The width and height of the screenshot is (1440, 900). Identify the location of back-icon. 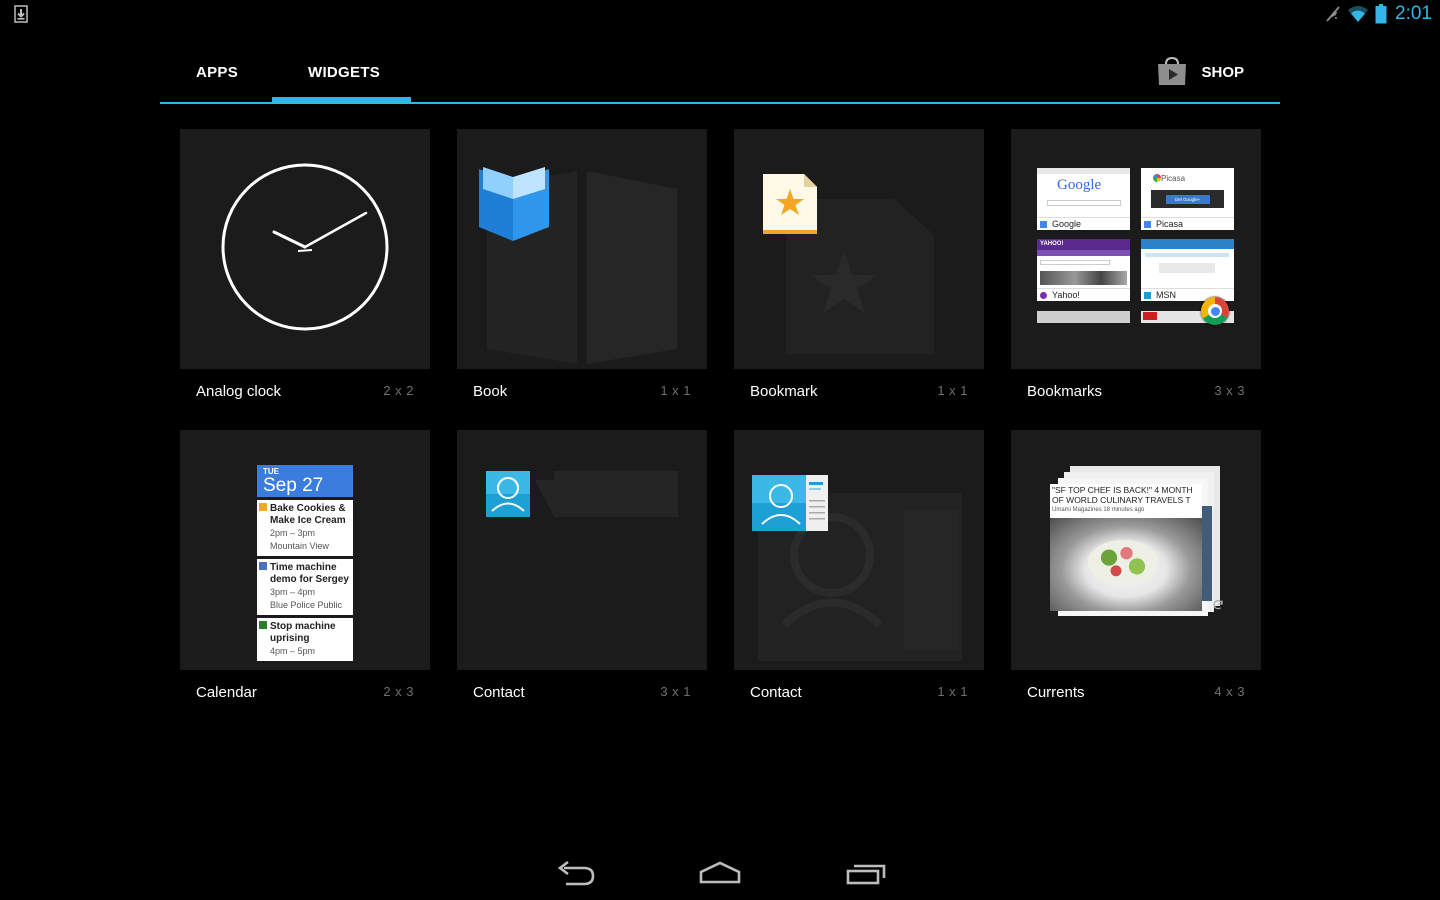
(576, 873).